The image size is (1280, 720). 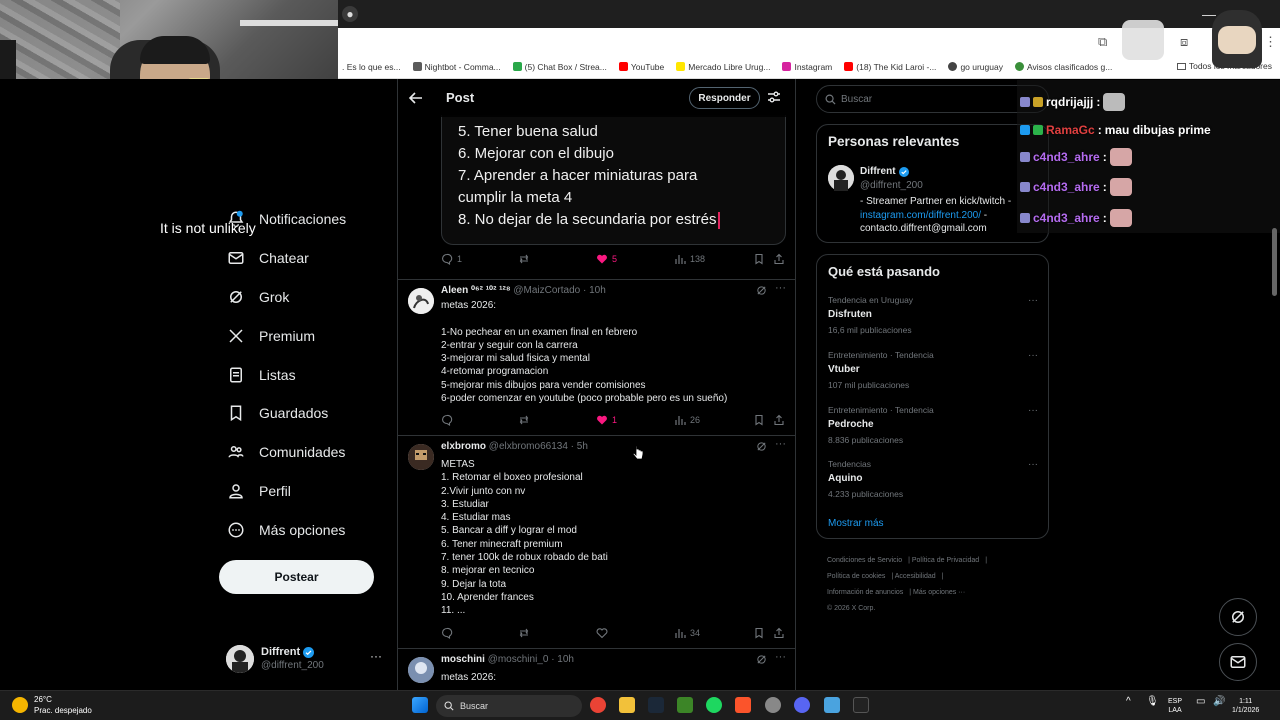 I want to click on discord-icon, so click(x=802, y=705).